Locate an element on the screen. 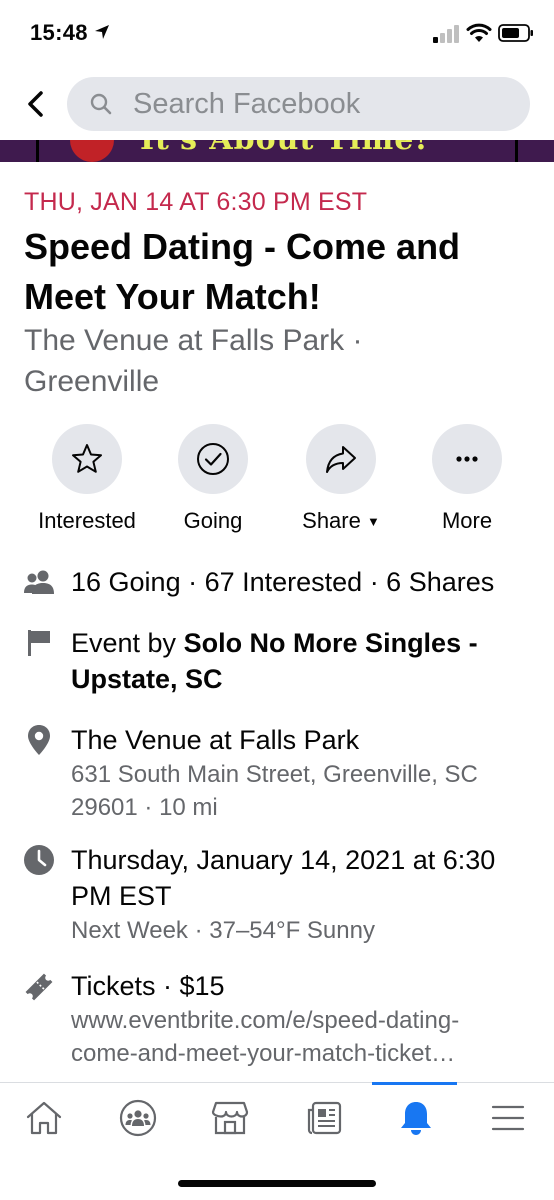 The image size is (554, 1200). venue-name: The Venue at Falls Park is located at coordinates (215, 740).